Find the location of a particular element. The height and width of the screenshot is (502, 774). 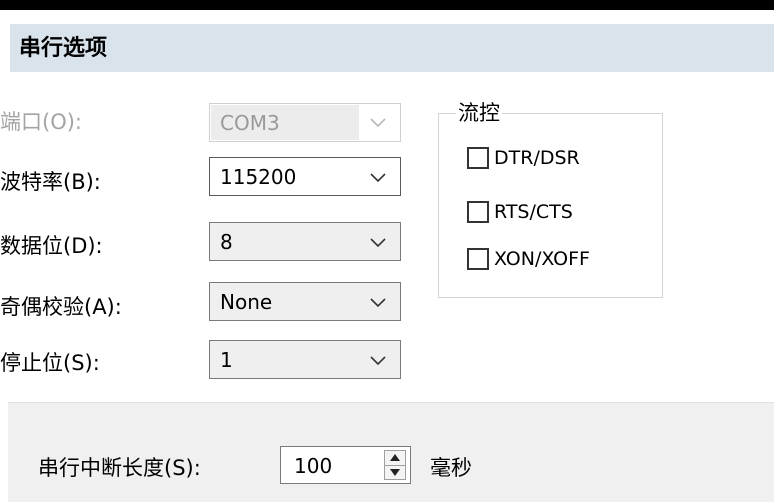

stop-bits-value: 1 is located at coordinates (226, 360).